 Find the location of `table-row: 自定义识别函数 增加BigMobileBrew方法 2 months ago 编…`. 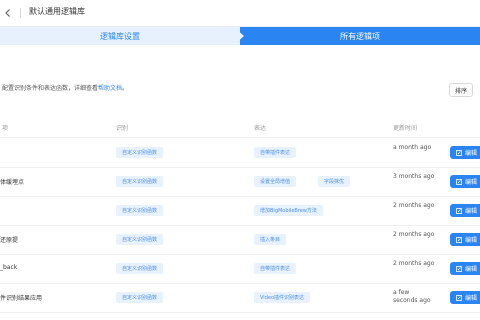

table-row: 自定义识别函数 增加BigMobileBrew方法 2 months ago 编… is located at coordinates (240, 211).